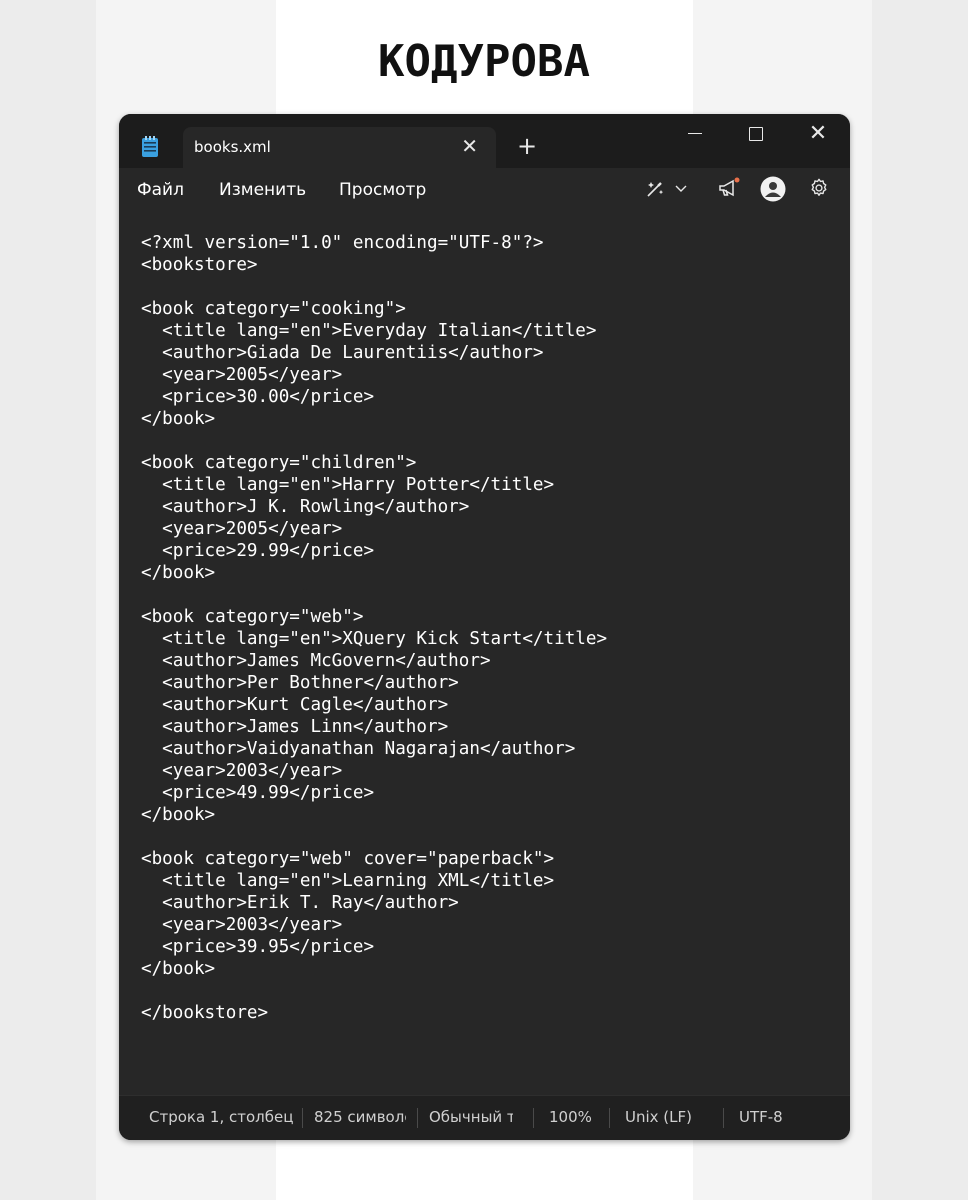 This screenshot has width=968, height=1200. What do you see at coordinates (258, 793) in the screenshot?
I see `editor-line: <price>49.99</price>` at bounding box center [258, 793].